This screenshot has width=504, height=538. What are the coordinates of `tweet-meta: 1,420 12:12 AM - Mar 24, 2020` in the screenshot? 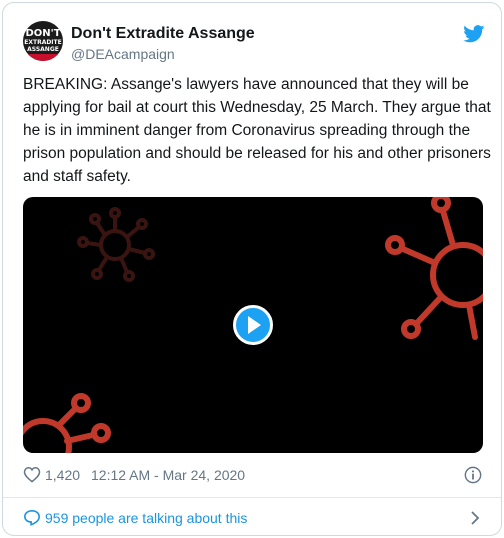 It's located at (253, 475).